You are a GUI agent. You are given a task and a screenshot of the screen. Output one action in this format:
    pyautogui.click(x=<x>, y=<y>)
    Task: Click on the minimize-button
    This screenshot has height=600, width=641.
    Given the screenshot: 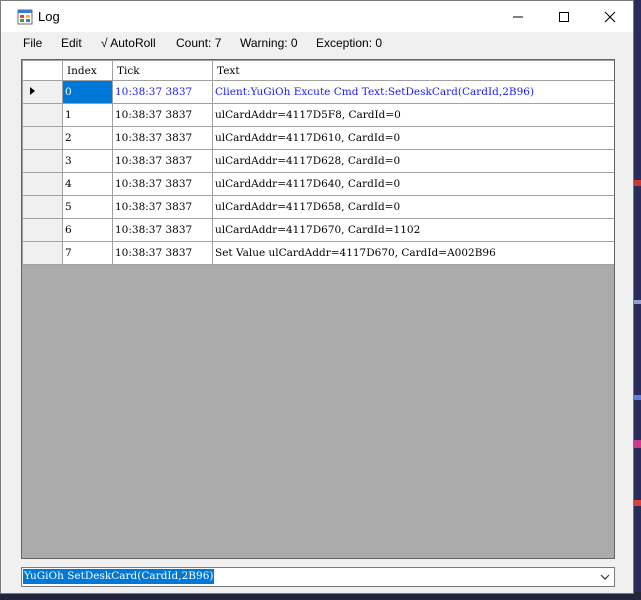 What is the action you would take?
    pyautogui.click(x=518, y=16)
    